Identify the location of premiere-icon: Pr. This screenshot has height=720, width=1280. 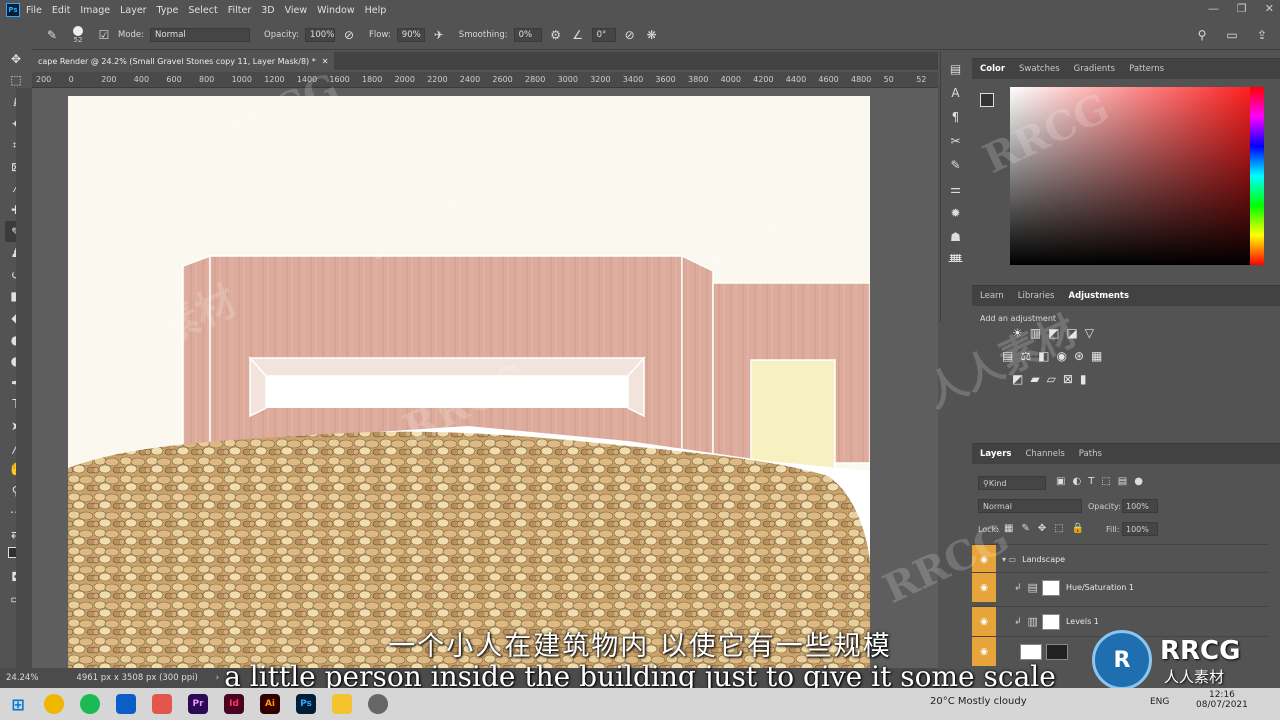
(198, 704).